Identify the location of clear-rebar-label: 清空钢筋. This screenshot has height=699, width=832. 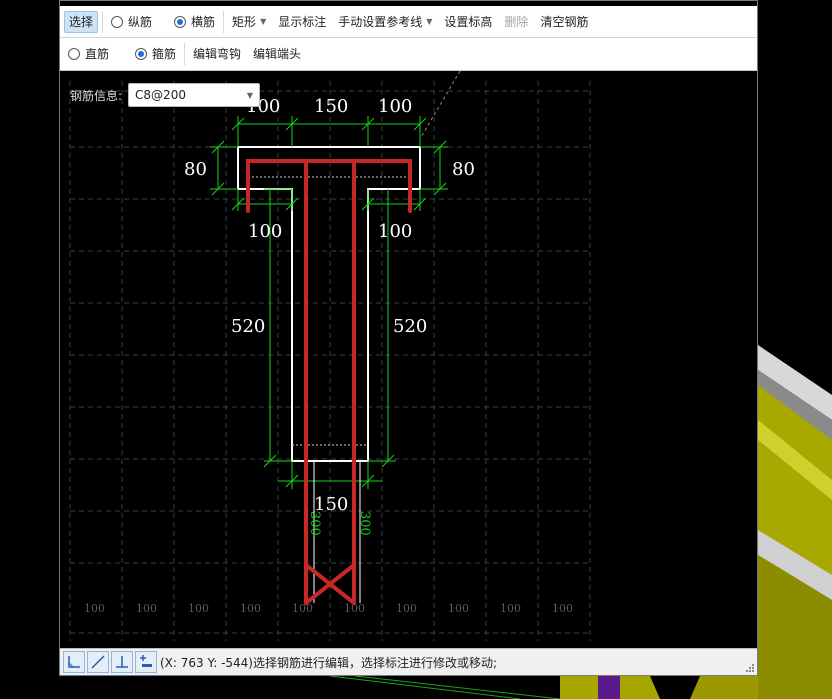
(564, 21).